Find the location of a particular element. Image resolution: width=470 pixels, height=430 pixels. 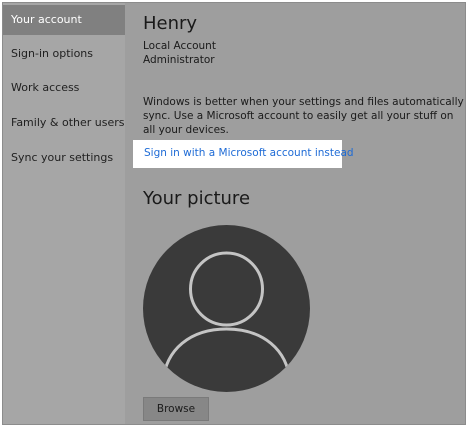

sidebar-item-sign-in-options: Sign-in options is located at coordinates (64, 54).